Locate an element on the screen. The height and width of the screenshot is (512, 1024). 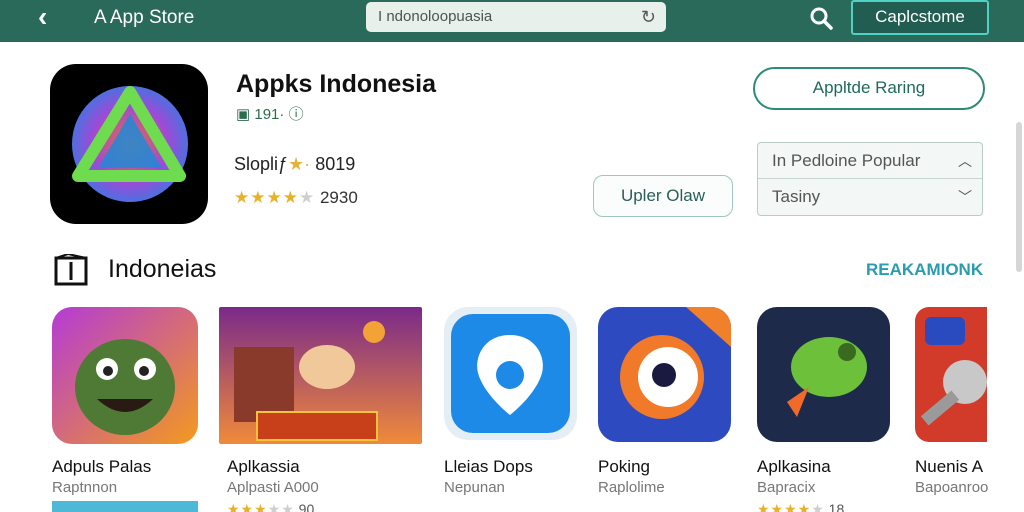
info-icon: ⓘ is located at coordinates (296, 114).